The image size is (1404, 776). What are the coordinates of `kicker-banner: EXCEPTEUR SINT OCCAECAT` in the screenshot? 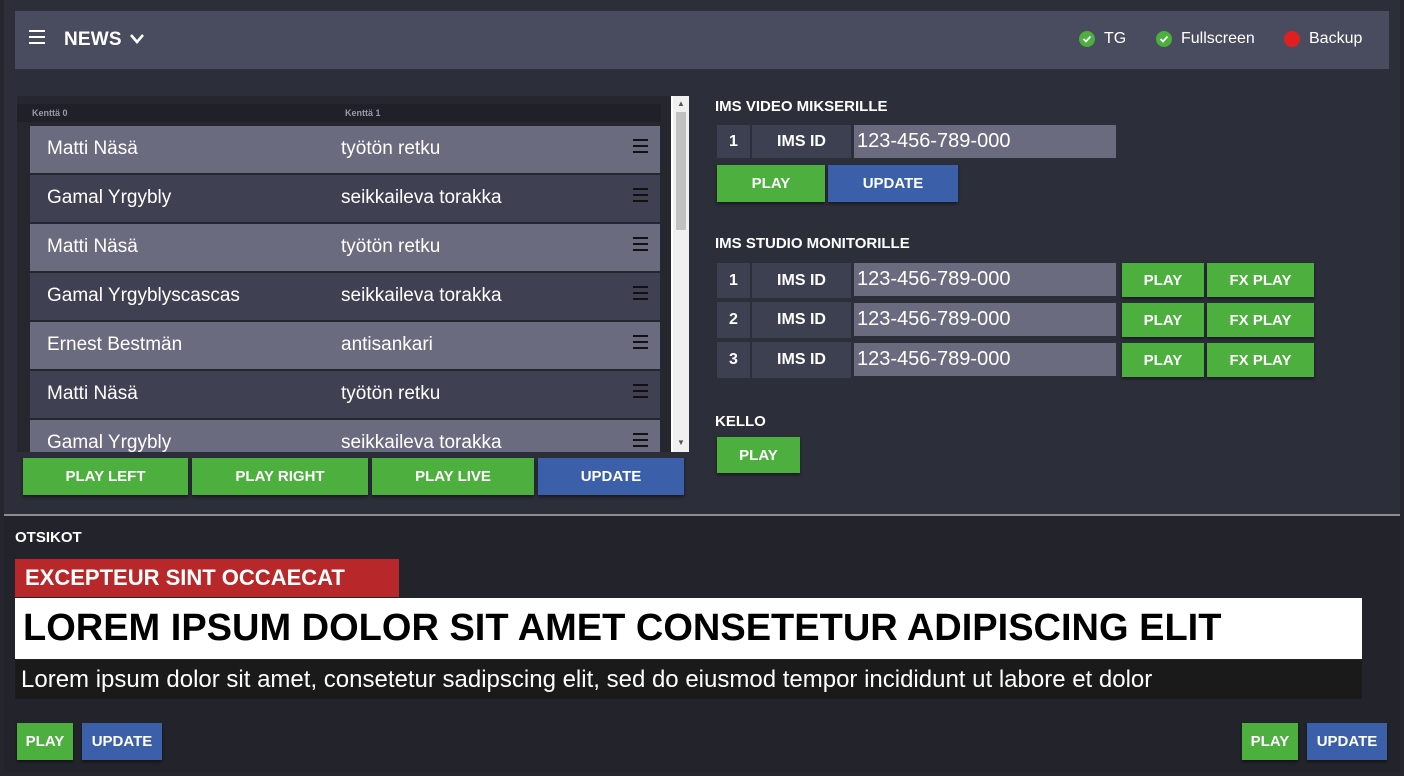 It's located at (207, 578).